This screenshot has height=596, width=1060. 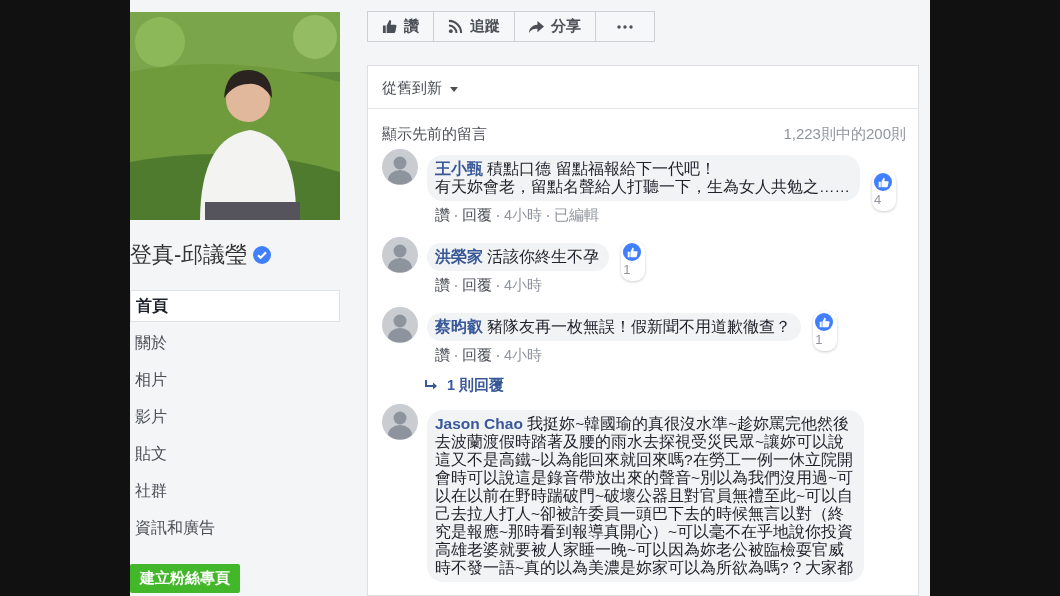 I want to click on nav-item: 資訊和廣告, so click(x=235, y=528).